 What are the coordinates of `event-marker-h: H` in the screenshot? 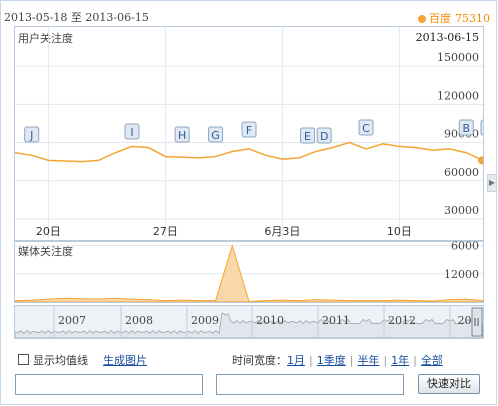 It's located at (182, 134).